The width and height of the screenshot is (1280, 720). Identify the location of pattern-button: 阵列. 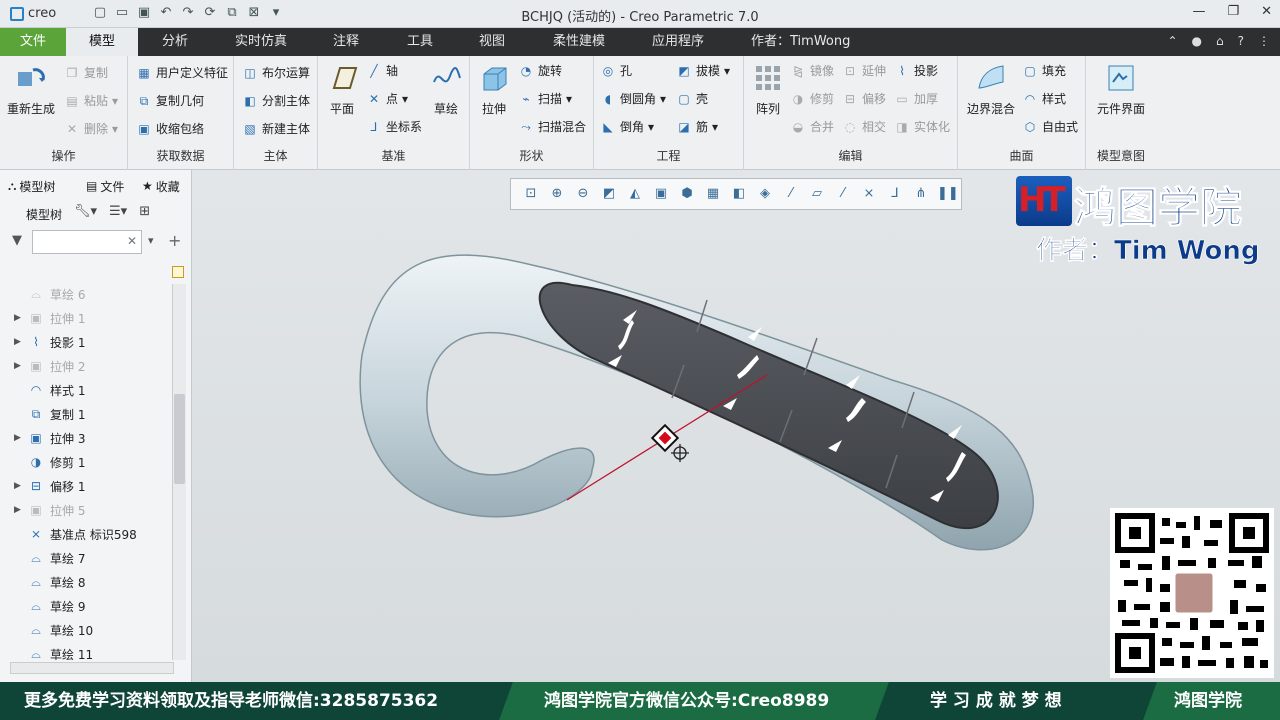
(768, 89).